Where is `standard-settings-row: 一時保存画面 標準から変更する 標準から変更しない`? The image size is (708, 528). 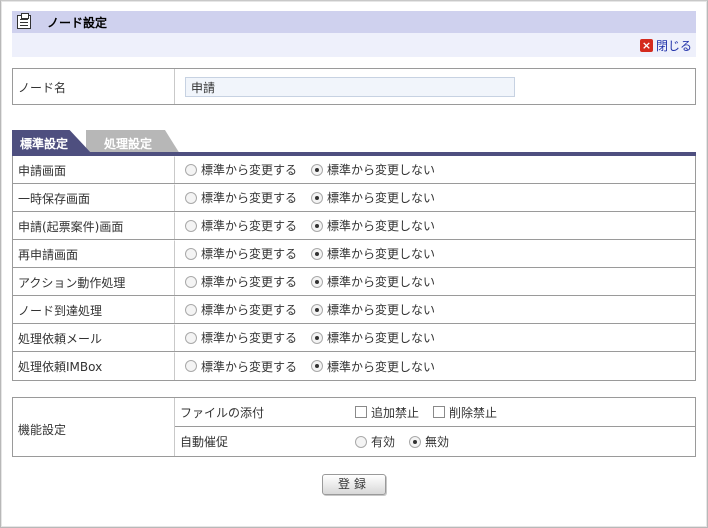
standard-settings-row: 一時保存画面 標準から変更する 標準から変更しない is located at coordinates (354, 198).